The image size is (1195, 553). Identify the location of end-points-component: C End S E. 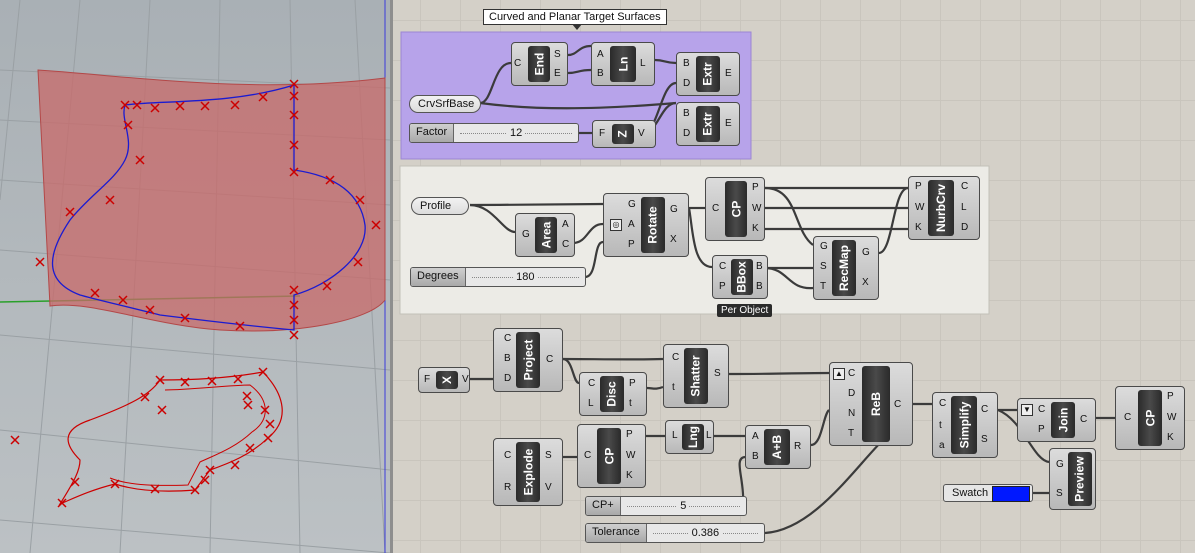
(539, 64).